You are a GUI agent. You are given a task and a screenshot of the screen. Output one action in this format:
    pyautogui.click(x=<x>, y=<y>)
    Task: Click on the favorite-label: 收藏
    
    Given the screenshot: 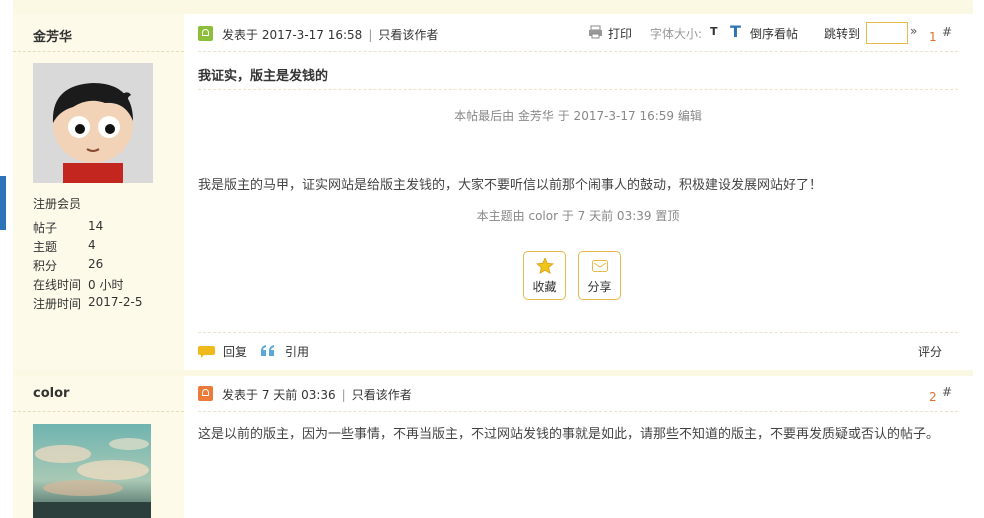 What is the action you would take?
    pyautogui.click(x=544, y=287)
    